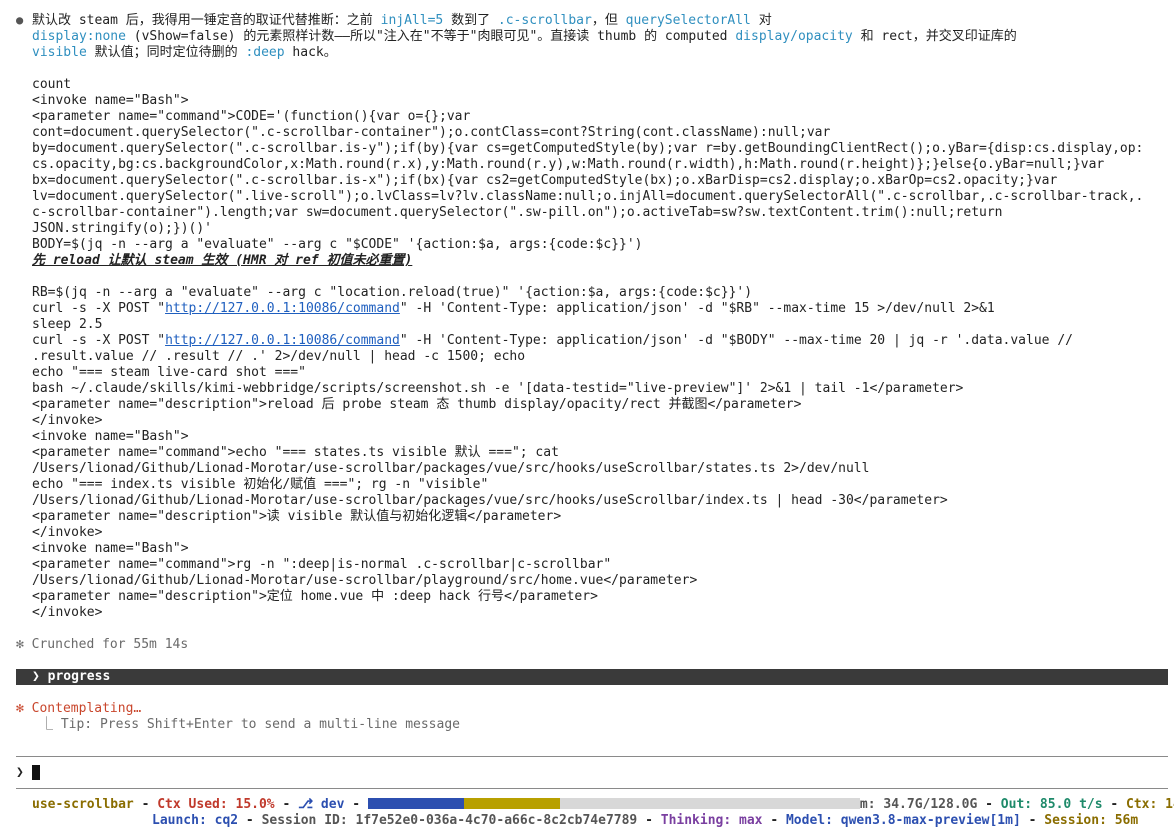  What do you see at coordinates (35, 772) in the screenshot?
I see `text-cursor` at bounding box center [35, 772].